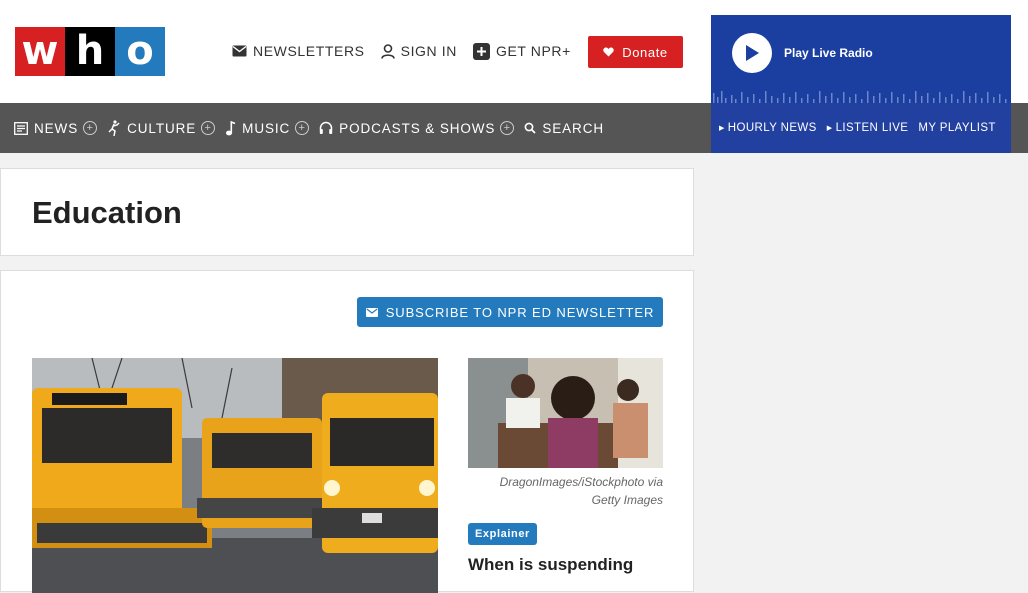  Describe the element at coordinates (533, 51) in the screenshot. I see `get-npr-plus-label: Get NPR+` at that location.